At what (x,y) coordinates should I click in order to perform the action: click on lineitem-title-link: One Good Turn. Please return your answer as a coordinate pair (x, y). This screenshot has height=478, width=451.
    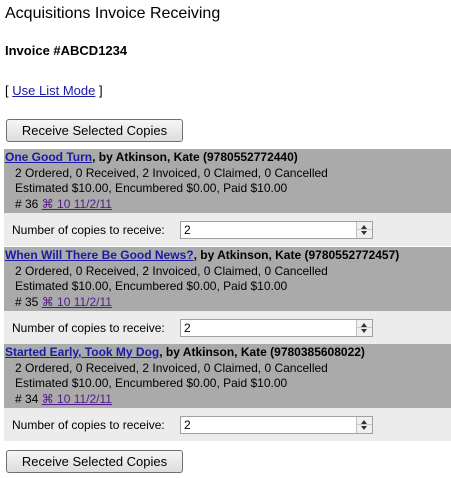
    Looking at the image, I should click on (48, 157).